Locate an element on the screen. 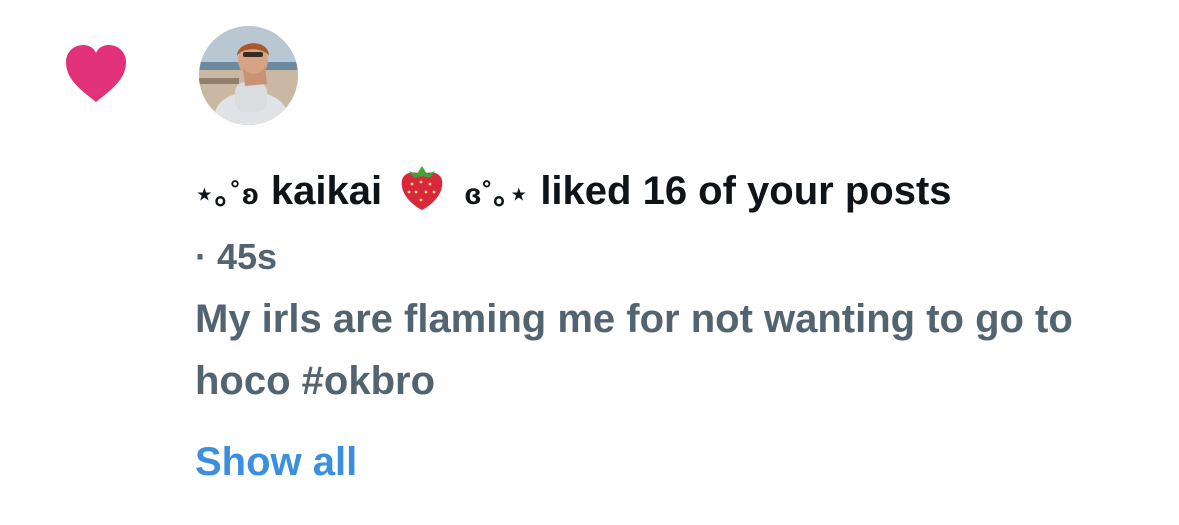 This screenshot has height=525, width=1179. notification-headline: ⋆｡˚ʚ kaikai ɞ˚｡⋆ liked 16 of your posts is located at coordinates (670, 193).